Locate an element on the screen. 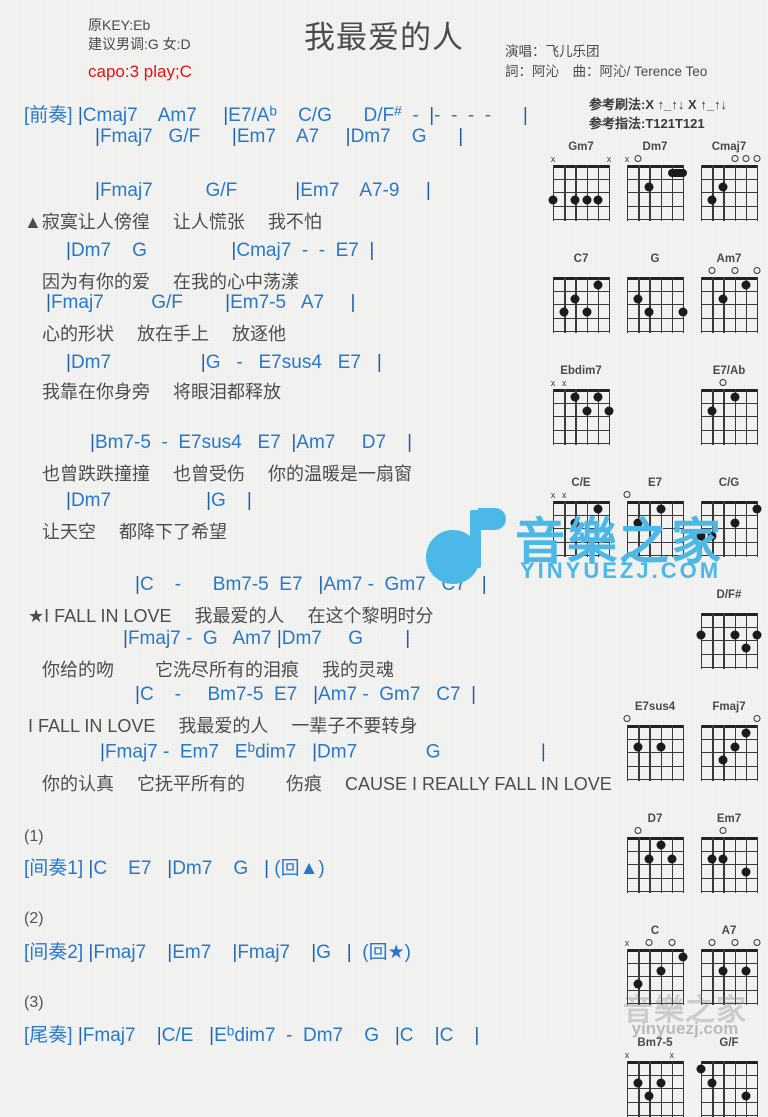  chord-diagram-label: Cmaj7 is located at coordinates (729, 147).